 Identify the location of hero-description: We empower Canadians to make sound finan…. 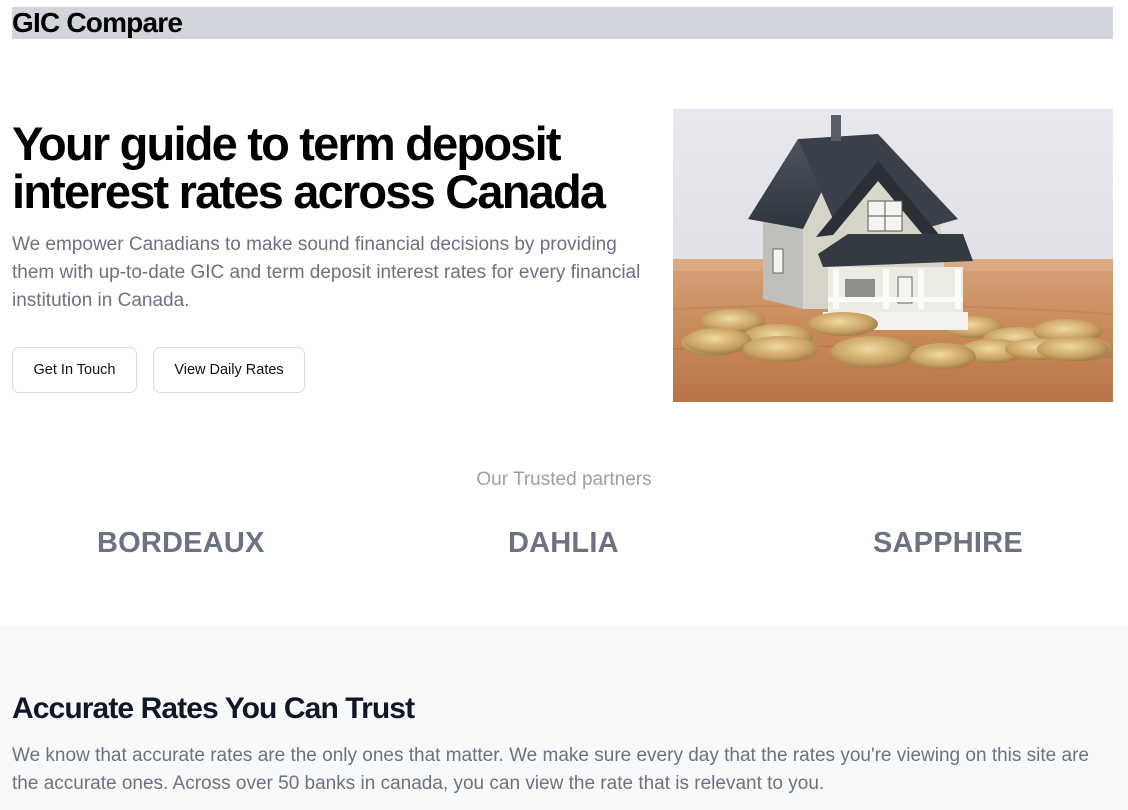
(326, 272).